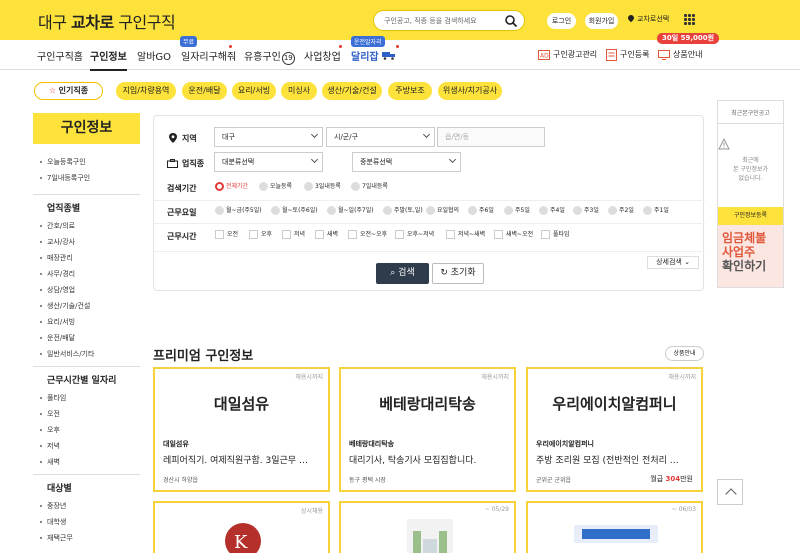 The image size is (800, 553). Describe the element at coordinates (544, 56) in the screenshot. I see `svg-text: AD` at that location.